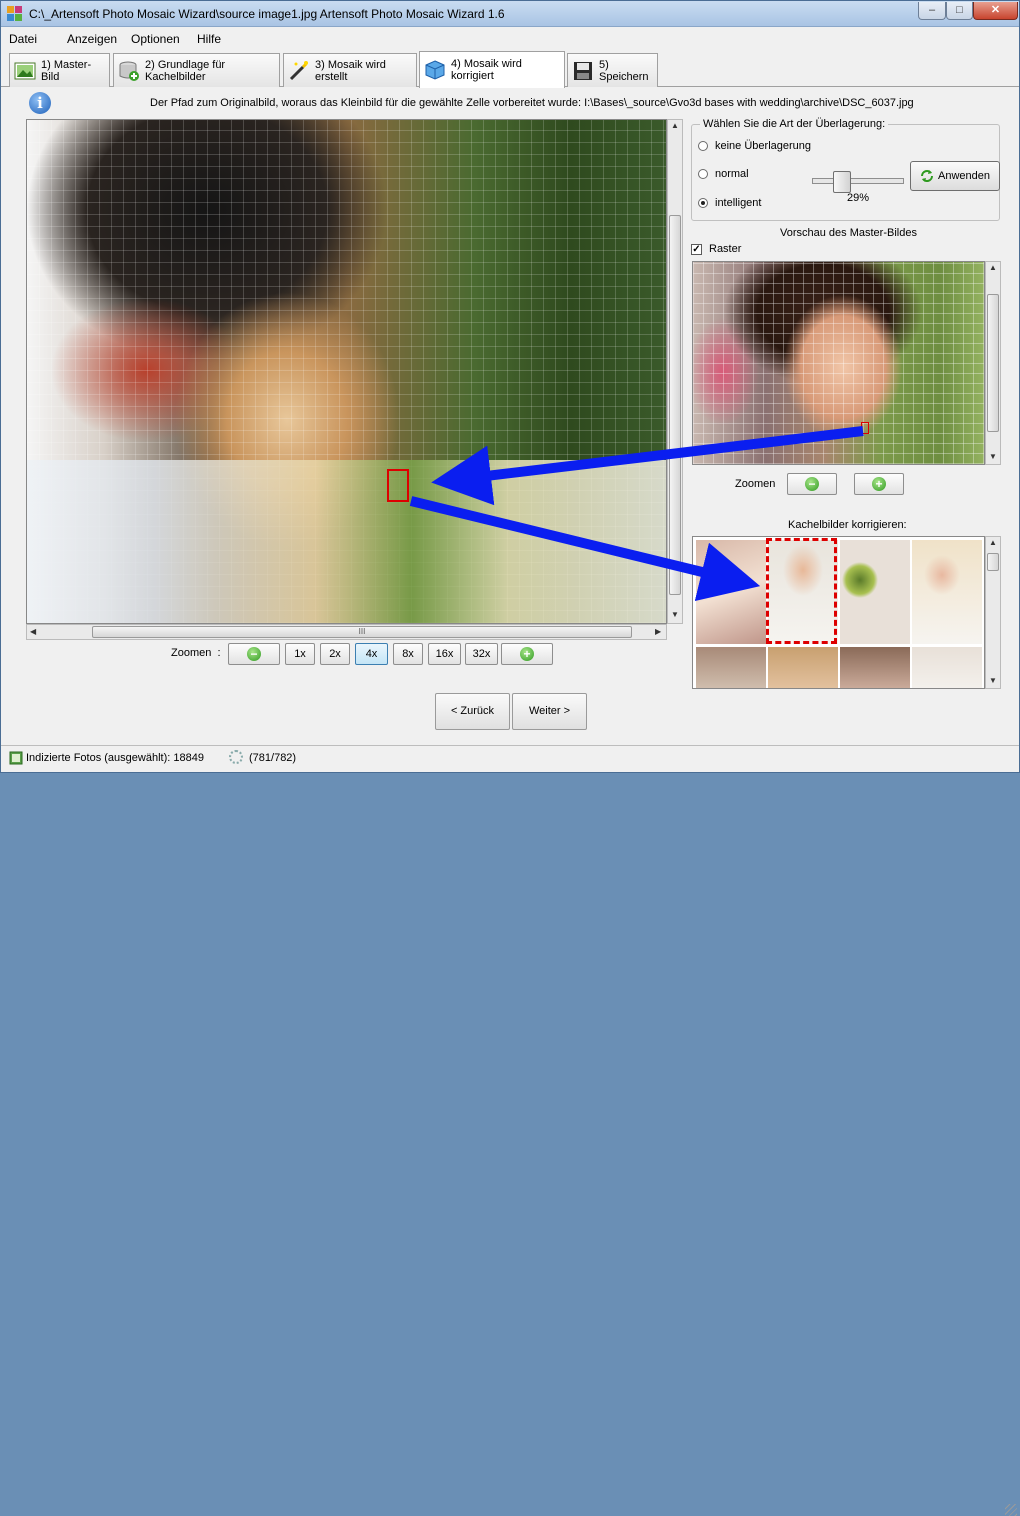  I want to click on mosaic-vertical-scrollbar: ▲ ▼, so click(675, 371).